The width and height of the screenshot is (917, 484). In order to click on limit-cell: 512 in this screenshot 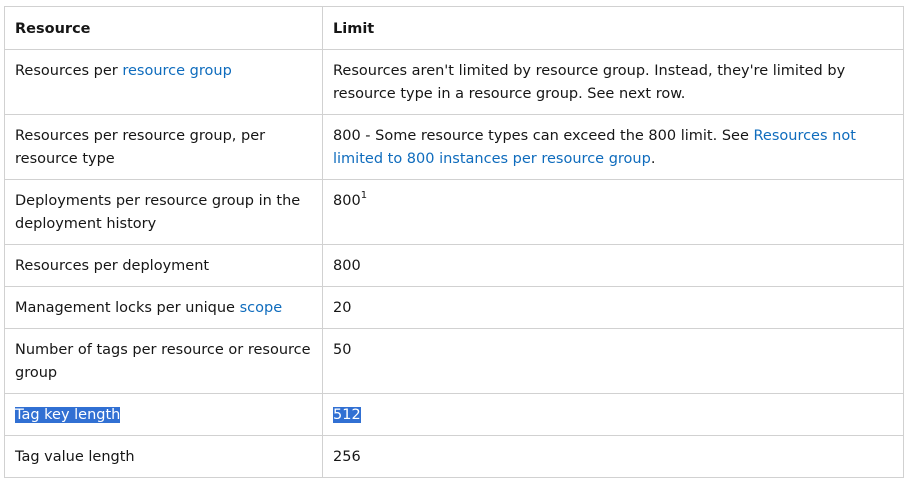, I will do `click(613, 414)`.